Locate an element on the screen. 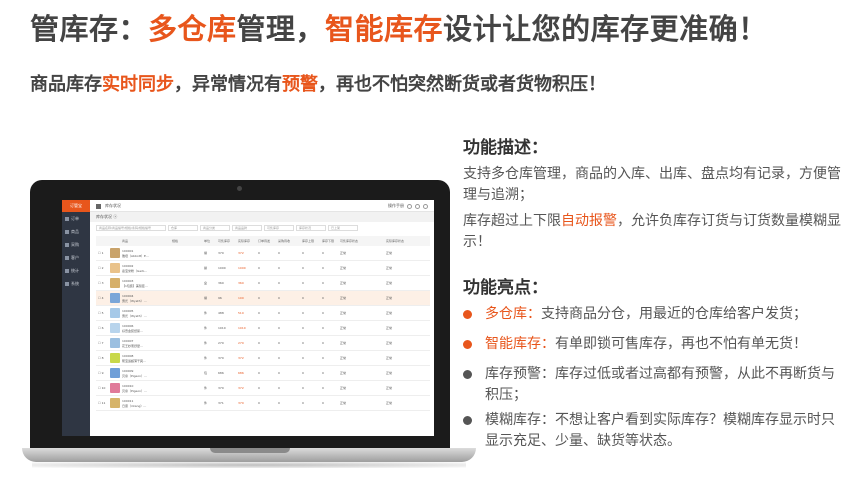 This screenshot has width=860, height=477. row-checkbox: ☐ 5 is located at coordinates (101, 313).